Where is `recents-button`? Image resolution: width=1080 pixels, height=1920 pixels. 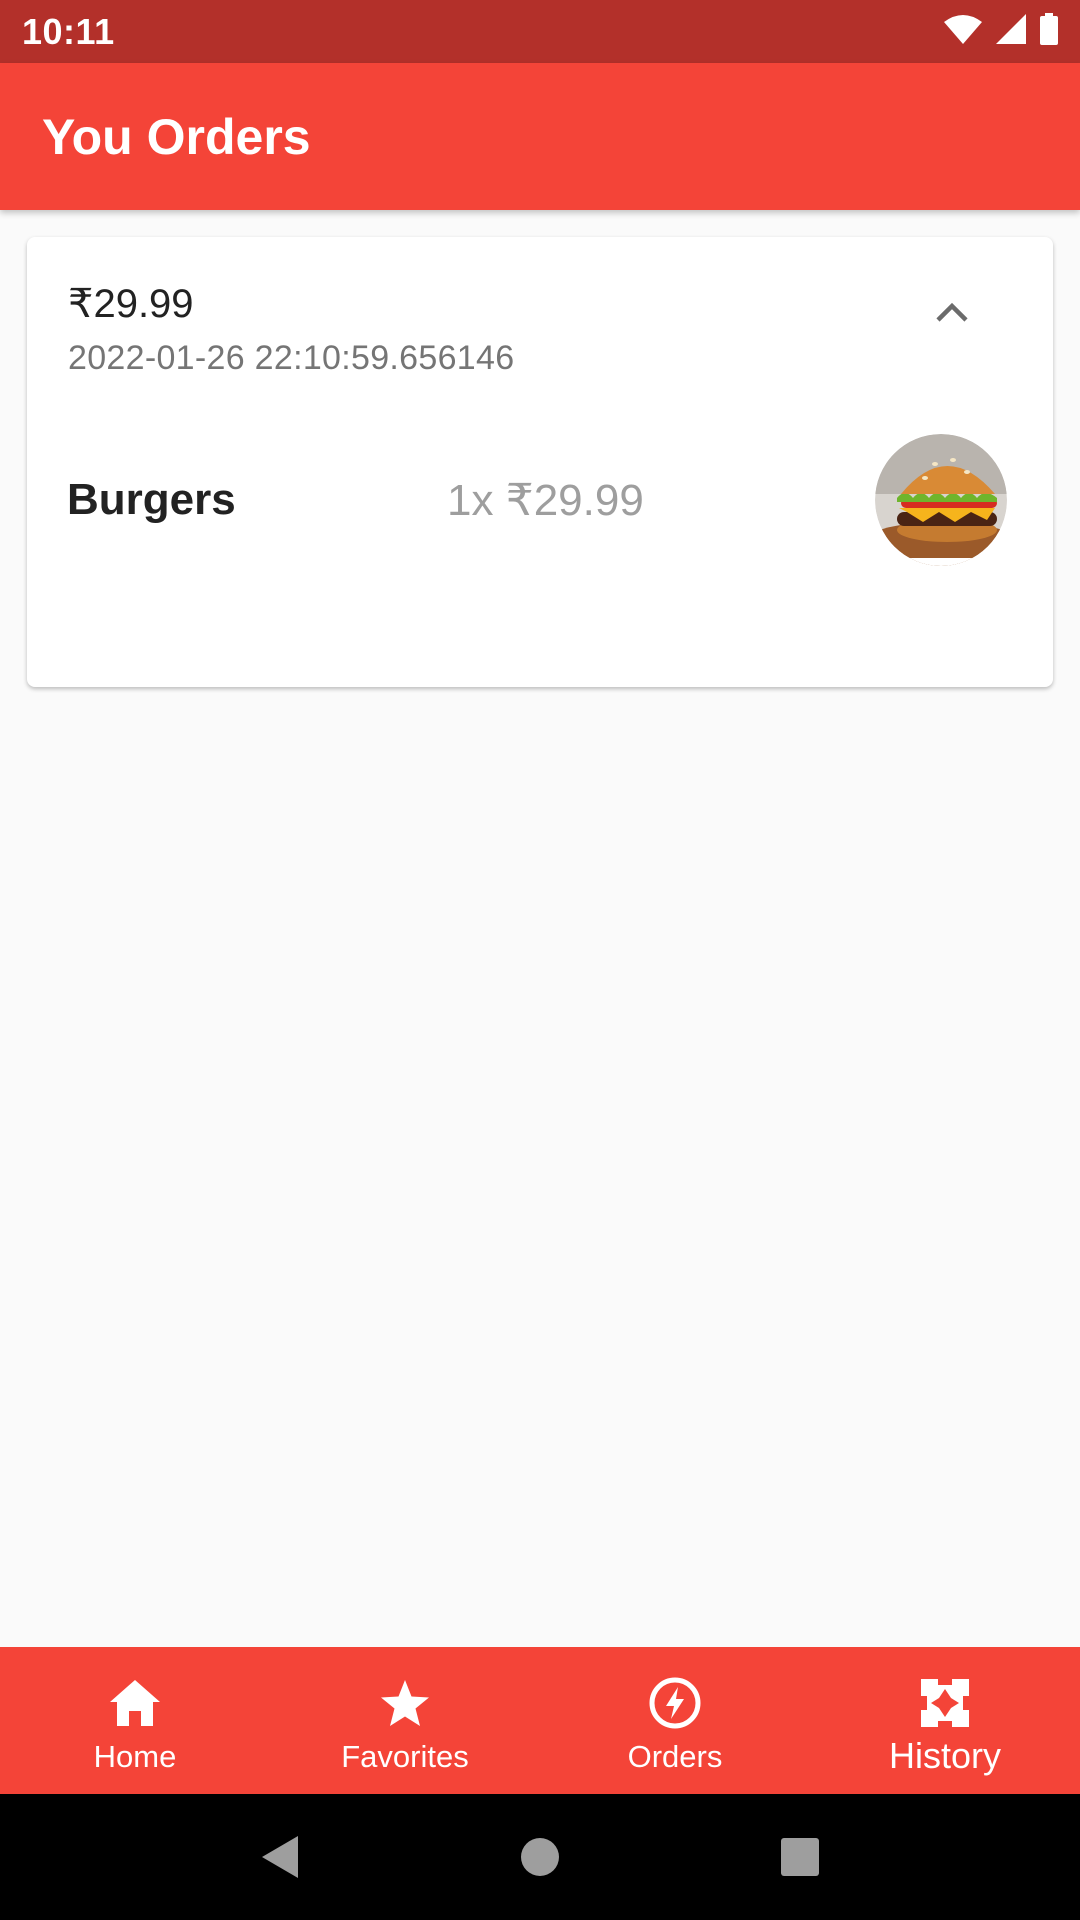 recents-button is located at coordinates (800, 1857).